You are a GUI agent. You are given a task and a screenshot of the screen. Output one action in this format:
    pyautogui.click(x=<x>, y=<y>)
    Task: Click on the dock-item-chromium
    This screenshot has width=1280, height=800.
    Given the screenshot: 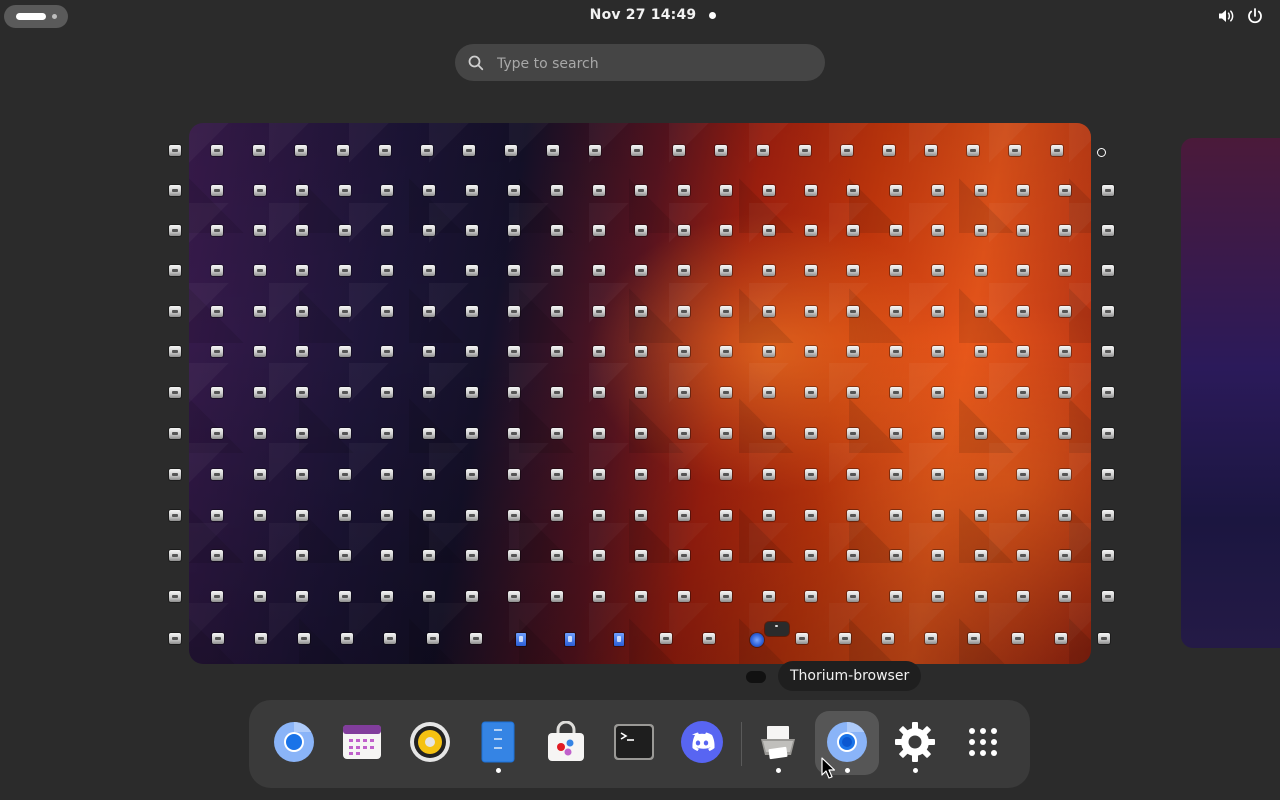 What is the action you would take?
    pyautogui.click(x=294, y=743)
    